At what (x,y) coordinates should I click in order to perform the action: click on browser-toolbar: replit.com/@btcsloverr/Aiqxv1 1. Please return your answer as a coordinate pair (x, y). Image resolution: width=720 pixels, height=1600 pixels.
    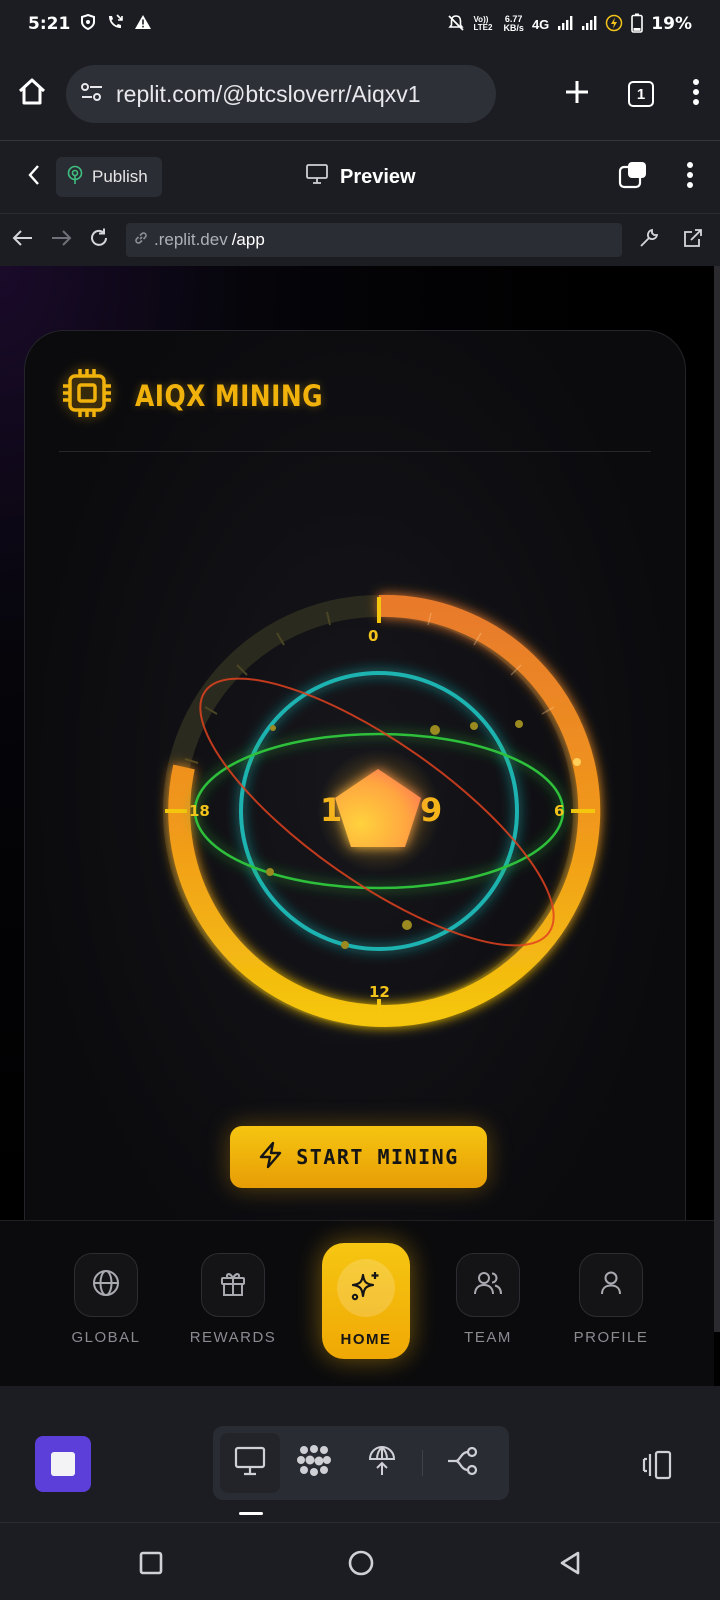
    Looking at the image, I should click on (360, 94).